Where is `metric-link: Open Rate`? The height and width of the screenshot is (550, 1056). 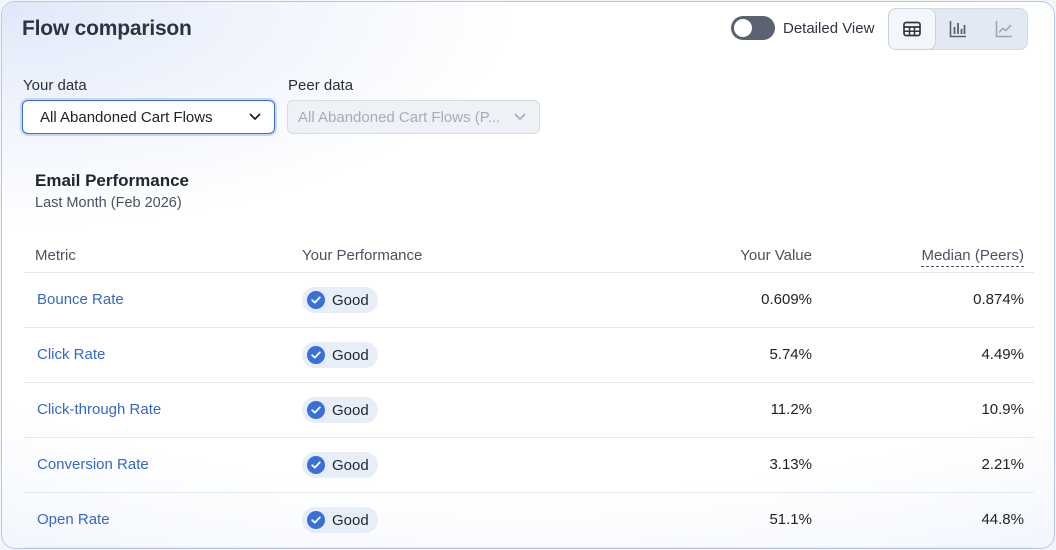 metric-link: Open Rate is located at coordinates (73, 519).